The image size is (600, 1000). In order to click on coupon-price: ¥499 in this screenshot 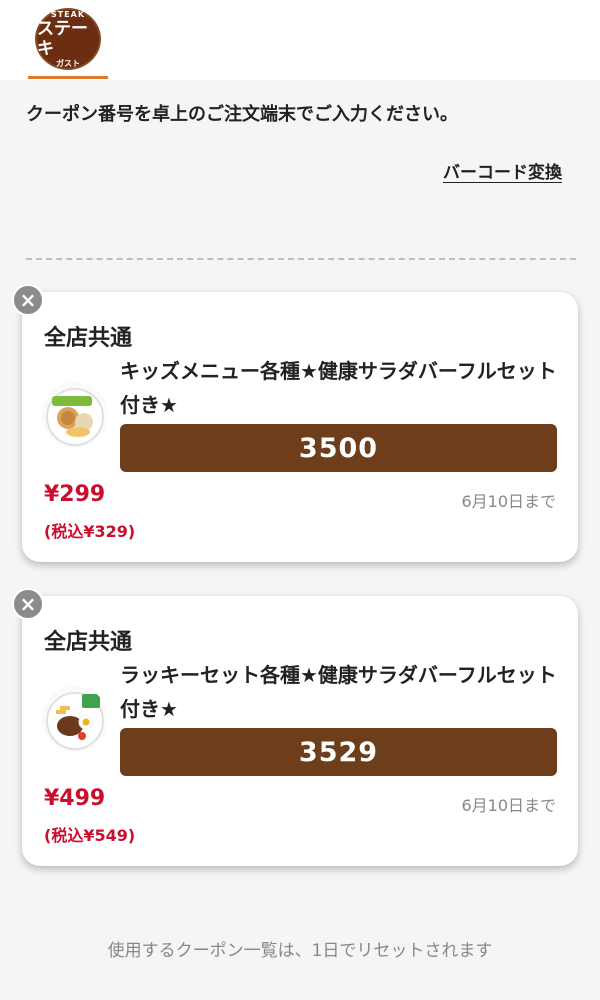, I will do `click(75, 798)`.